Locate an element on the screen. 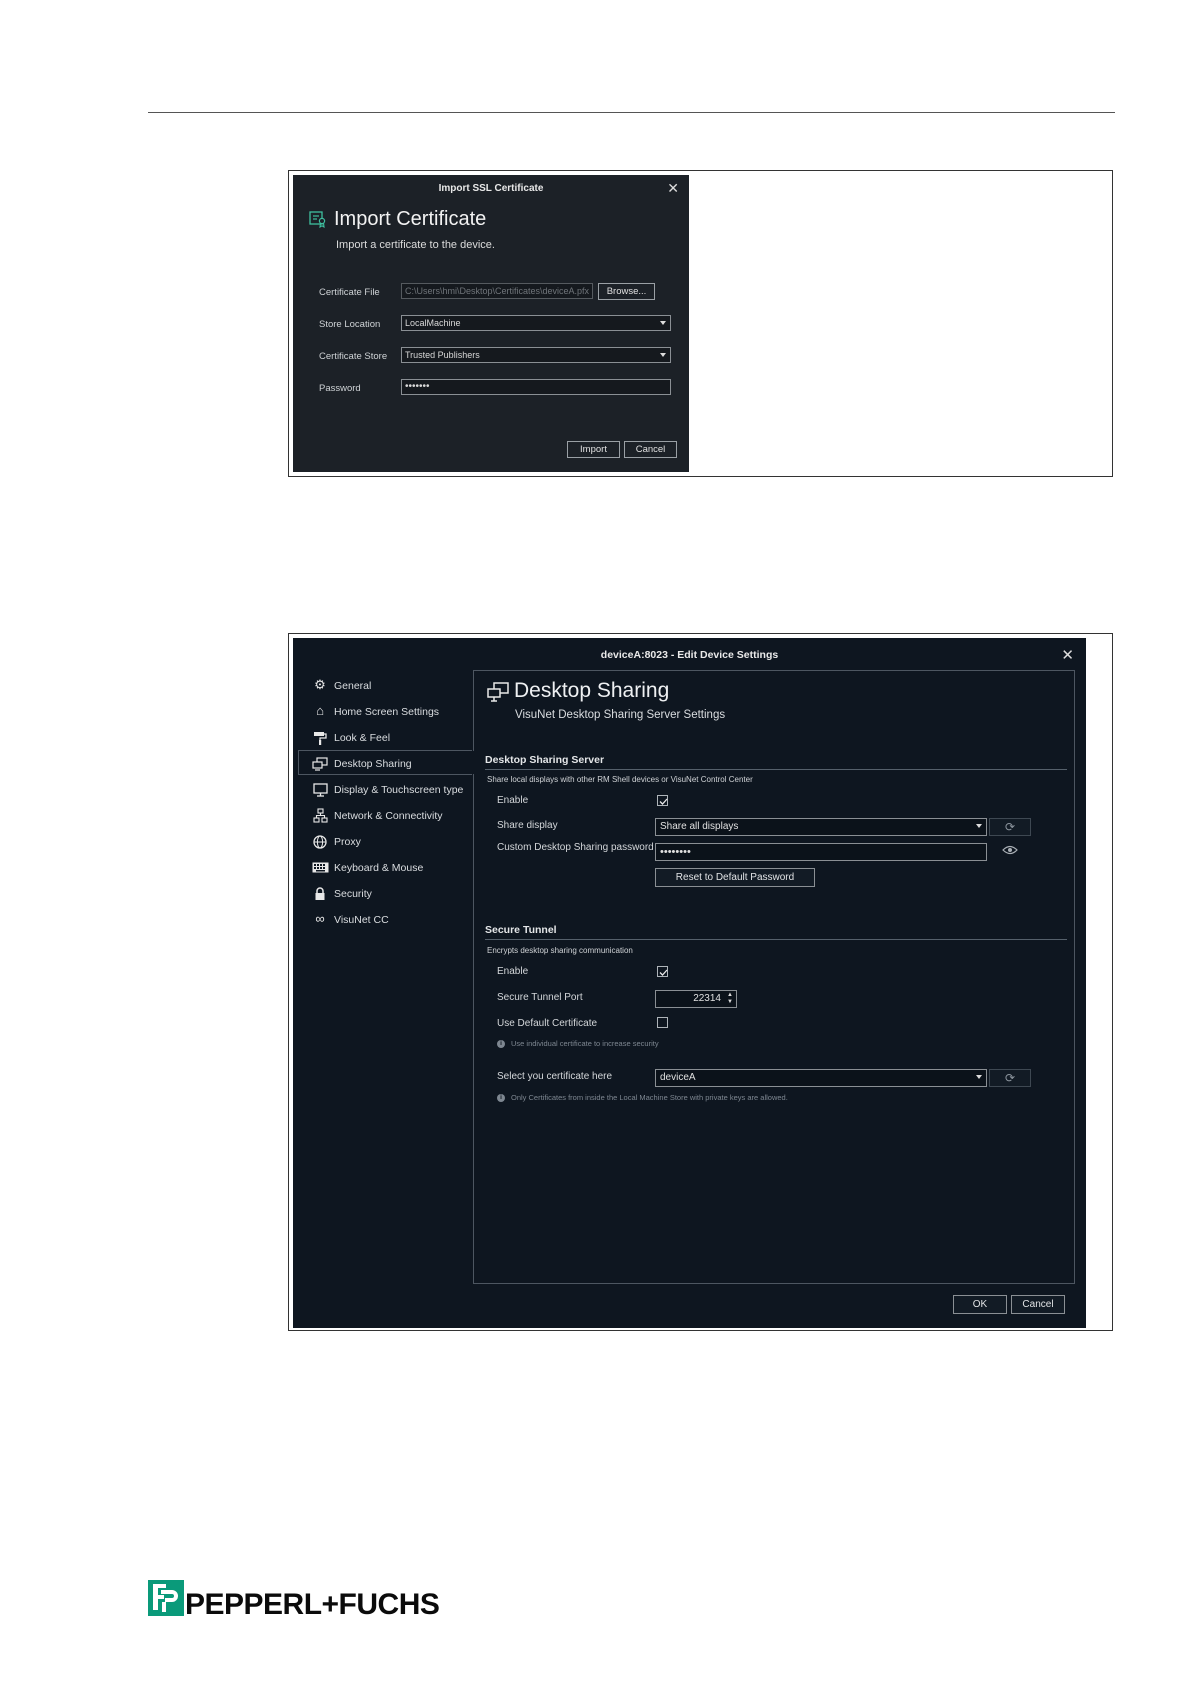  share-display-select: Share all displays is located at coordinates (821, 827).